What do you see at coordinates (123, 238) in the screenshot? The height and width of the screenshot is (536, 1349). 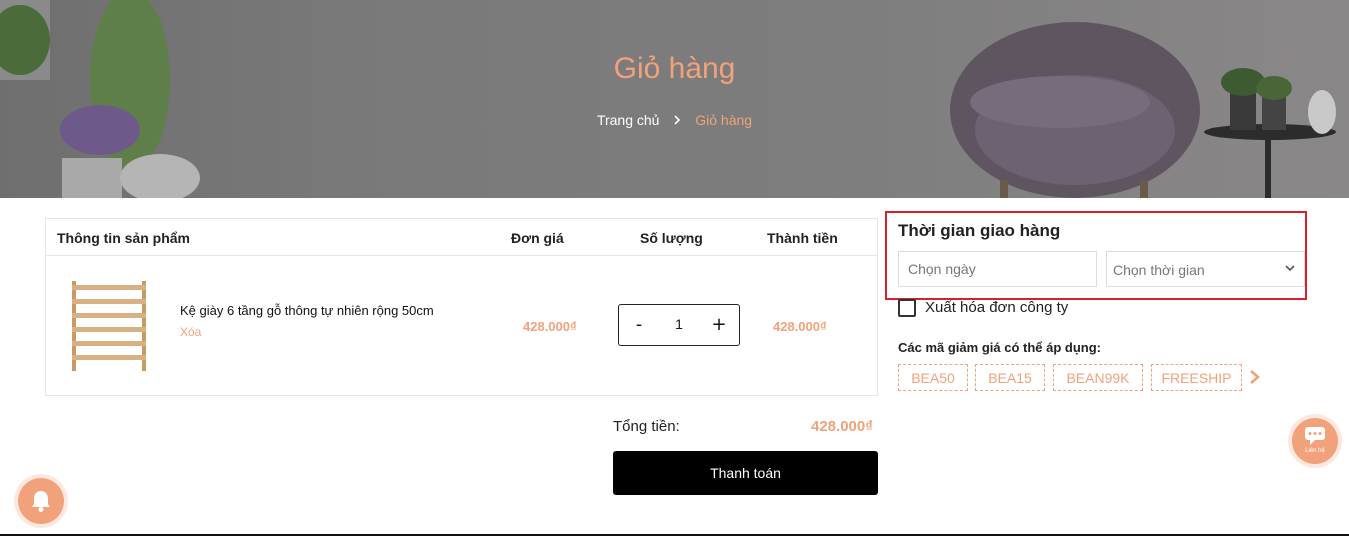 I see `column-header-product: Thông tin sản phẩm` at bounding box center [123, 238].